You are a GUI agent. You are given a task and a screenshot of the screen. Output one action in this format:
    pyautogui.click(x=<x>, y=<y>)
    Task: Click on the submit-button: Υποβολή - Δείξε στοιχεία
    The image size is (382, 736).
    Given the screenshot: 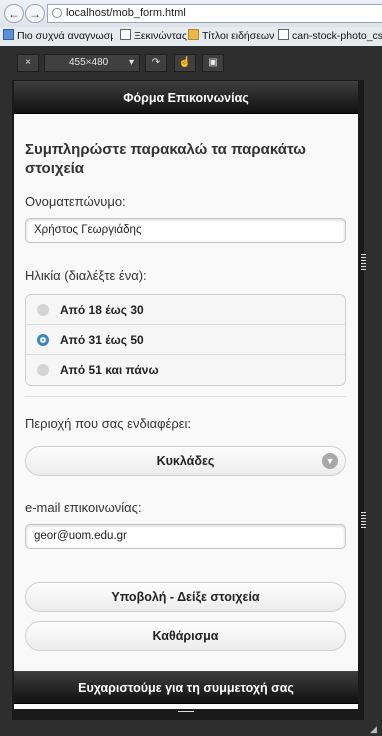 What is the action you would take?
    pyautogui.click(x=185, y=597)
    